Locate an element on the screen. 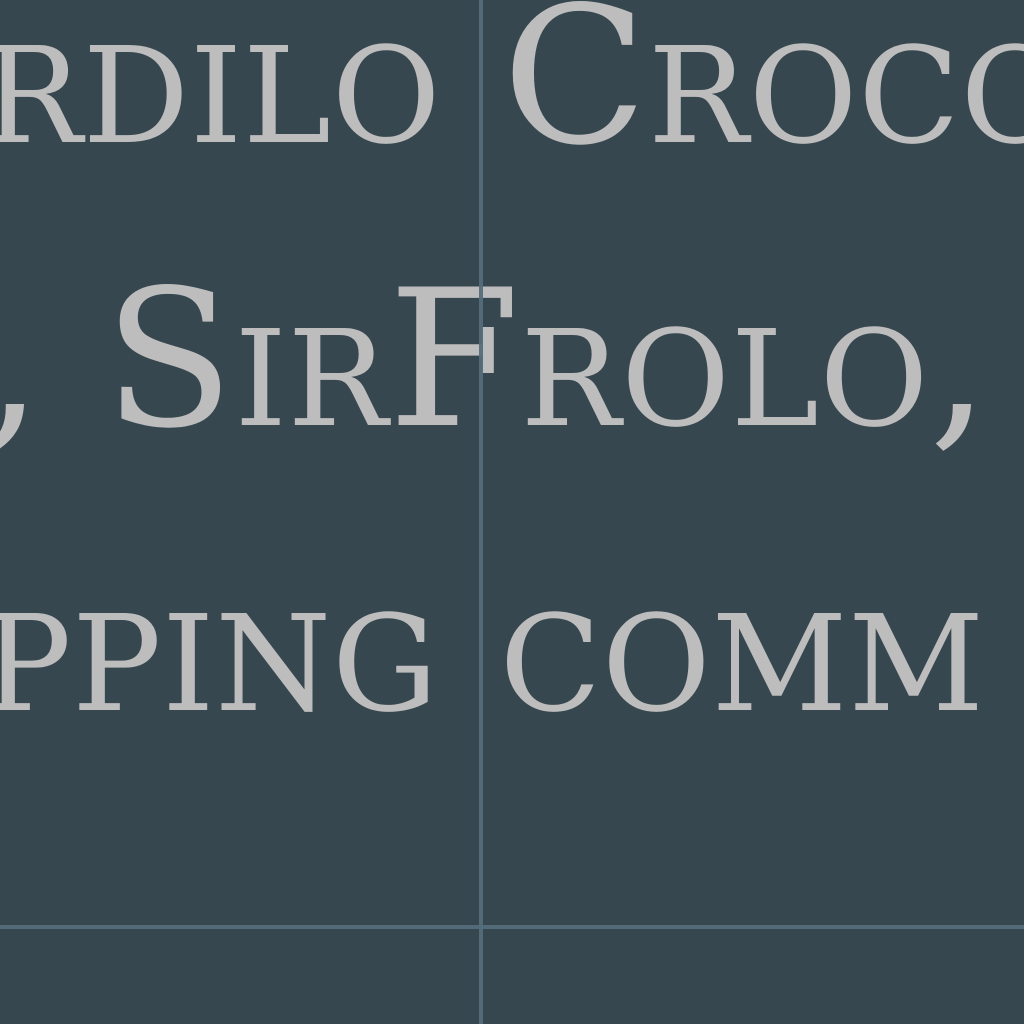 This screenshot has height=1024, width=1024. horizontal-grid-line is located at coordinates (512, 927).